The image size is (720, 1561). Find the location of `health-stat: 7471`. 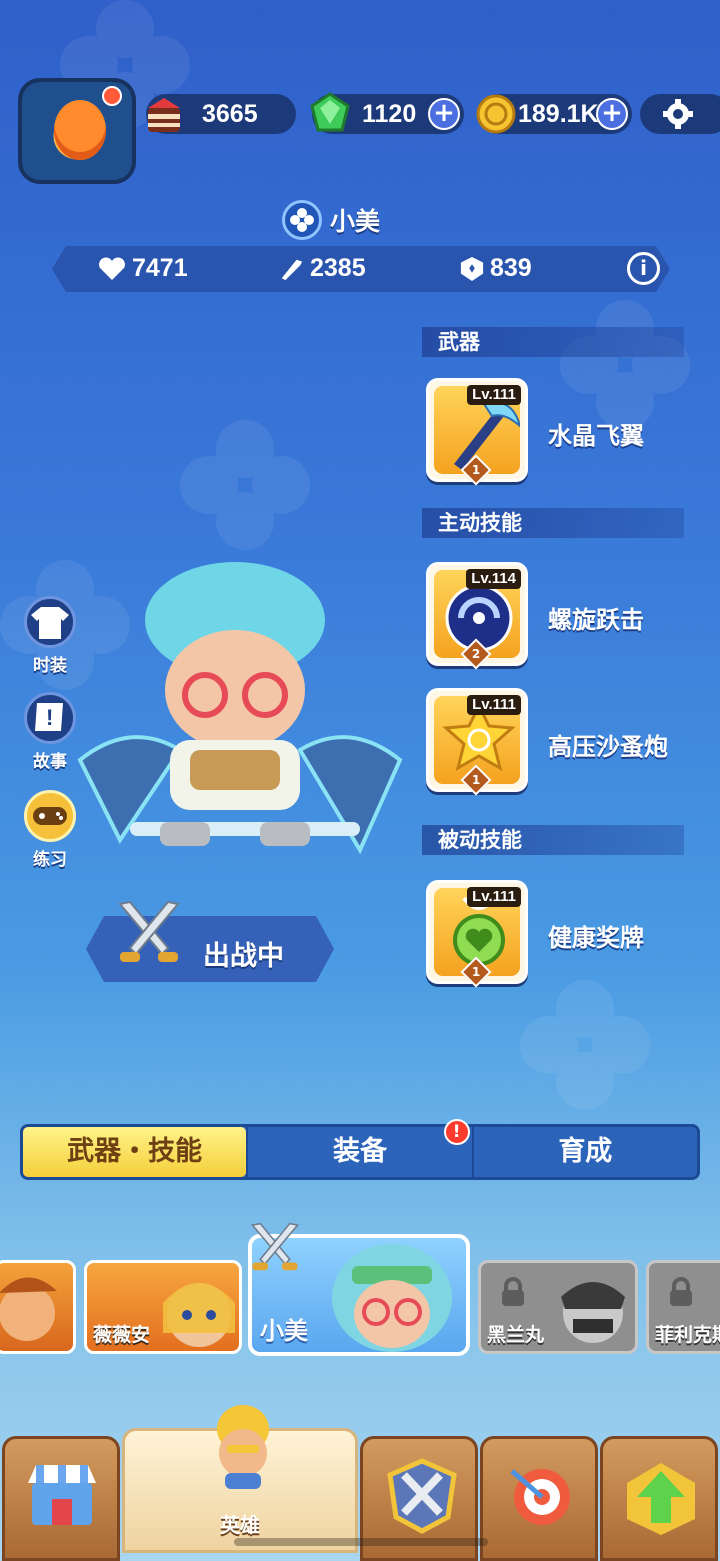

health-stat: 7471 is located at coordinates (143, 268).